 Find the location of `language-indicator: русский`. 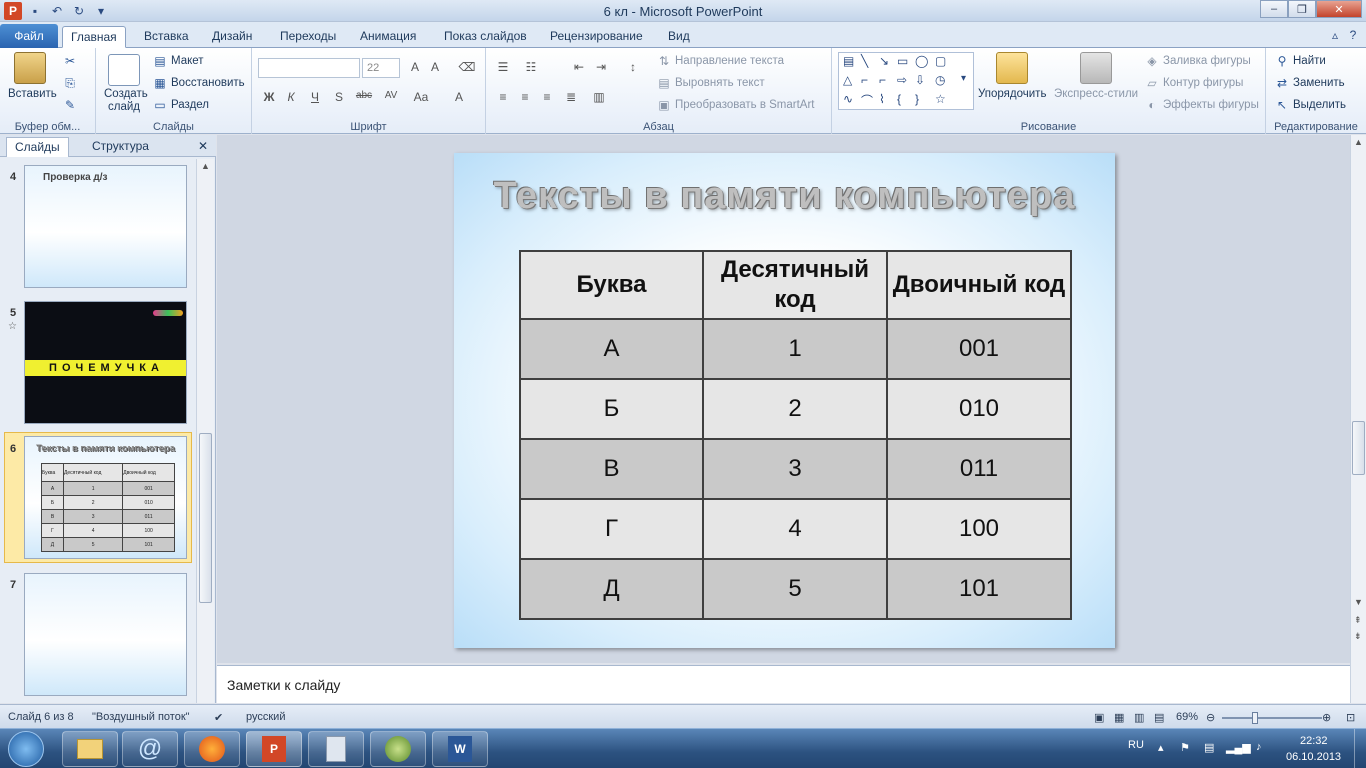

language-indicator: русский is located at coordinates (265, 717).